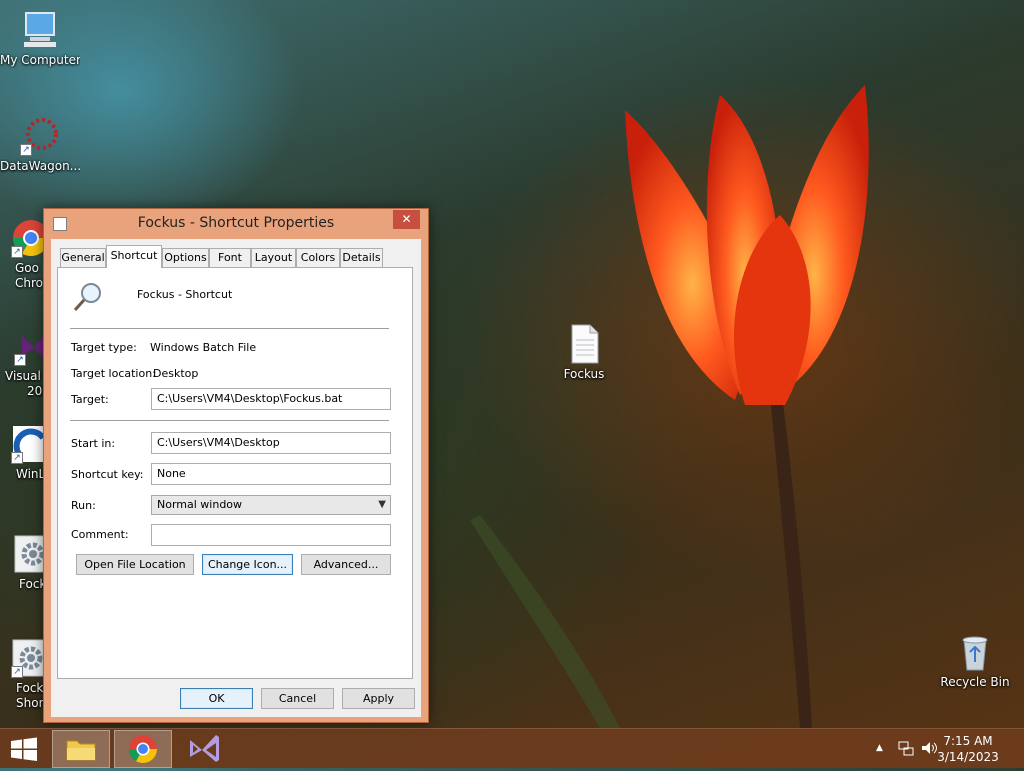  What do you see at coordinates (93, 443) in the screenshot?
I see `start-in-label: Start in:` at bounding box center [93, 443].